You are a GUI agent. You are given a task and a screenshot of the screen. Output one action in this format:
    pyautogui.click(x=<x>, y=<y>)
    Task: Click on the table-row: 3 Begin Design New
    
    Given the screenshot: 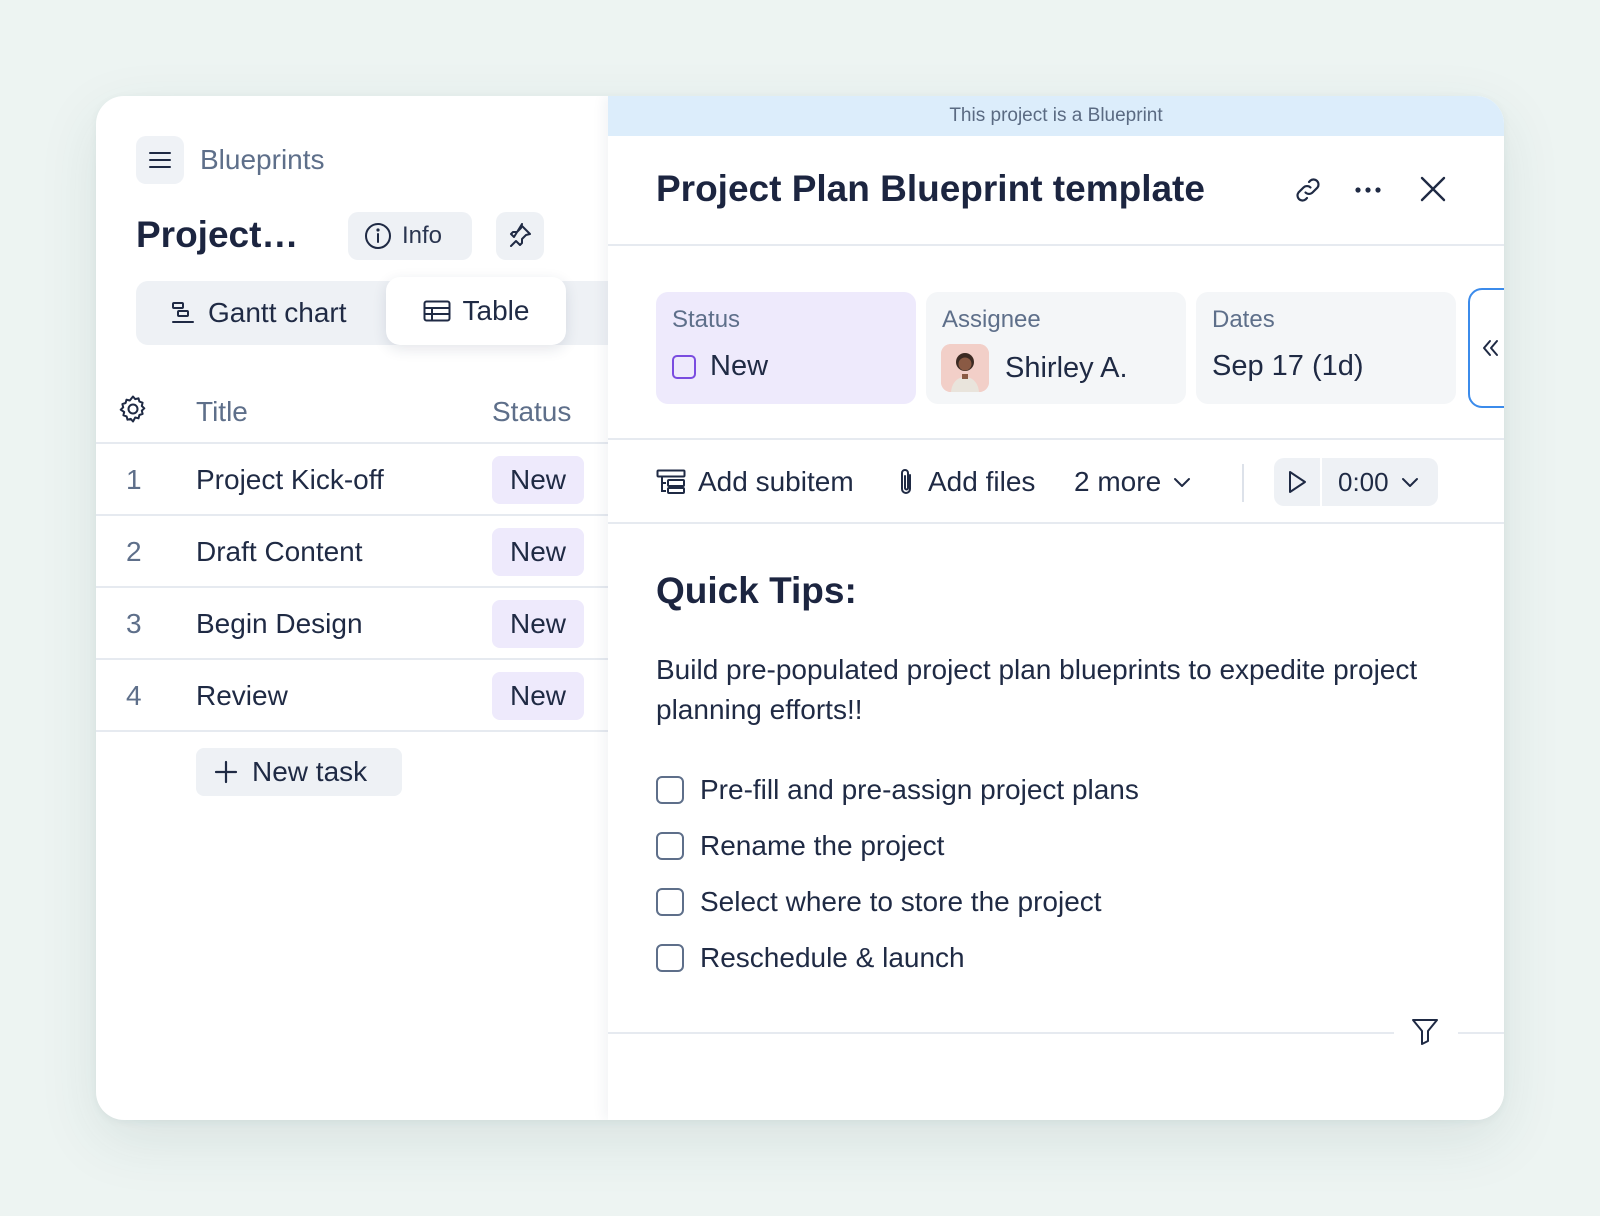 What is the action you would take?
    pyautogui.click(x=352, y=624)
    